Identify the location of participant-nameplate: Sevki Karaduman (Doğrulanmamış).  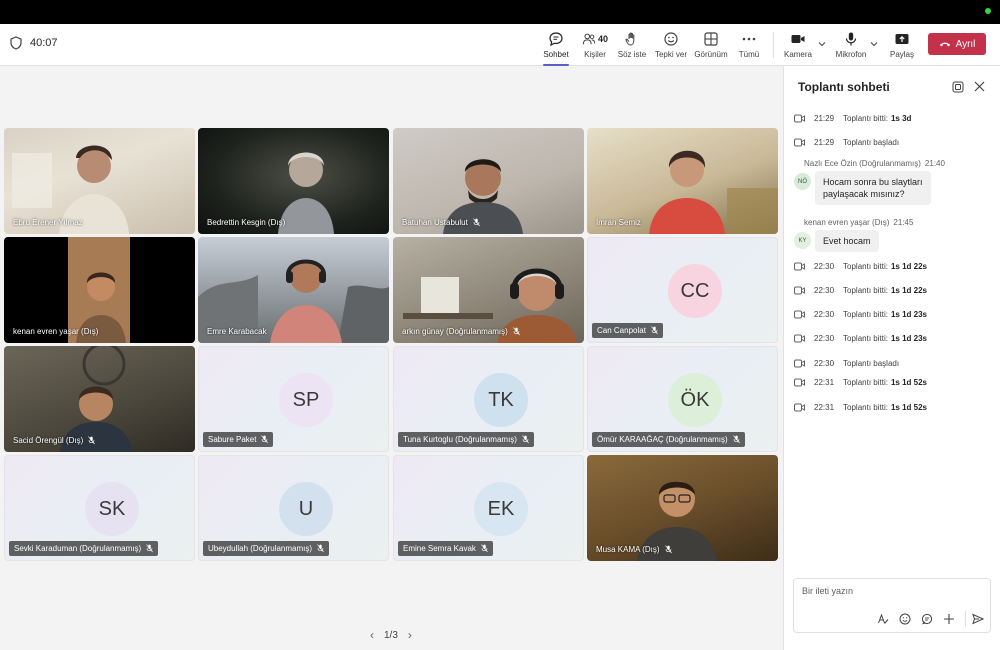
(84, 548).